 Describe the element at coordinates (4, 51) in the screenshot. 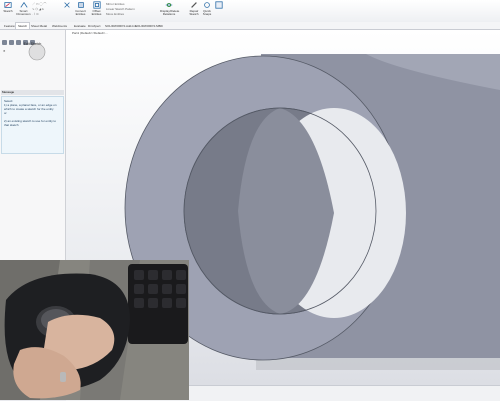

I see `ok-icon: ✕` at that location.